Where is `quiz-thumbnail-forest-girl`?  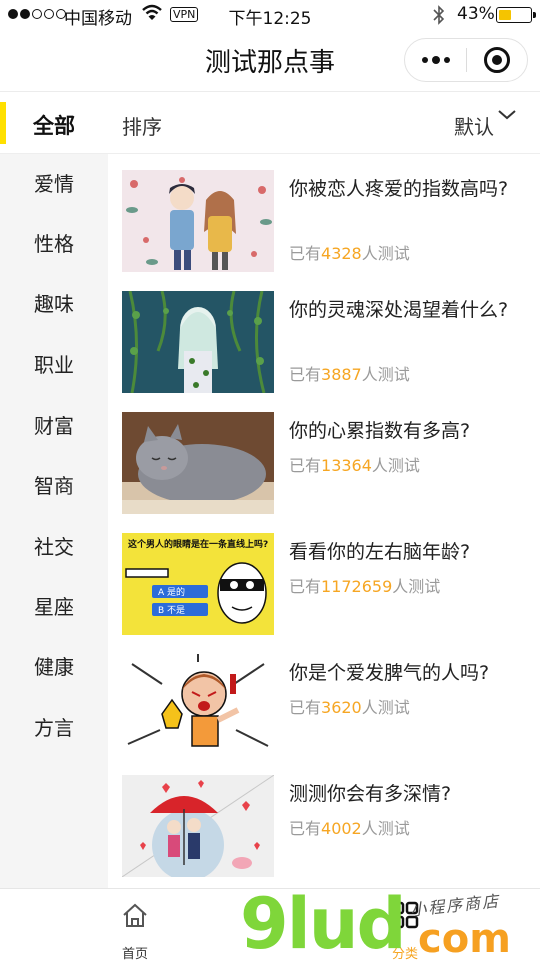 quiz-thumbnail-forest-girl is located at coordinates (198, 342).